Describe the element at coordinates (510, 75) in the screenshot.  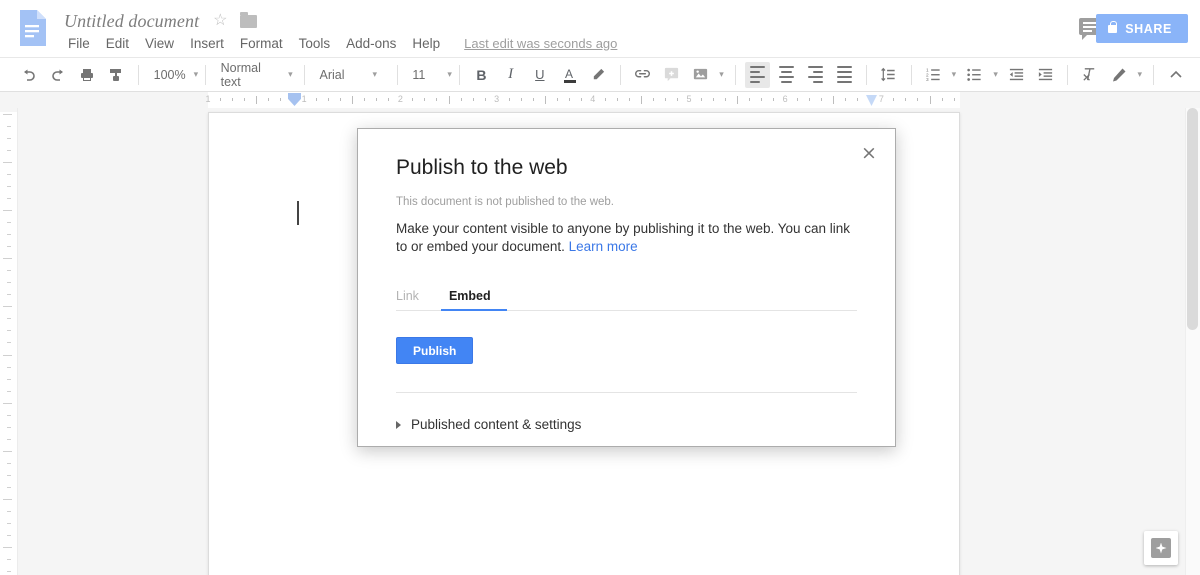
I see `italic-button: I` at that location.